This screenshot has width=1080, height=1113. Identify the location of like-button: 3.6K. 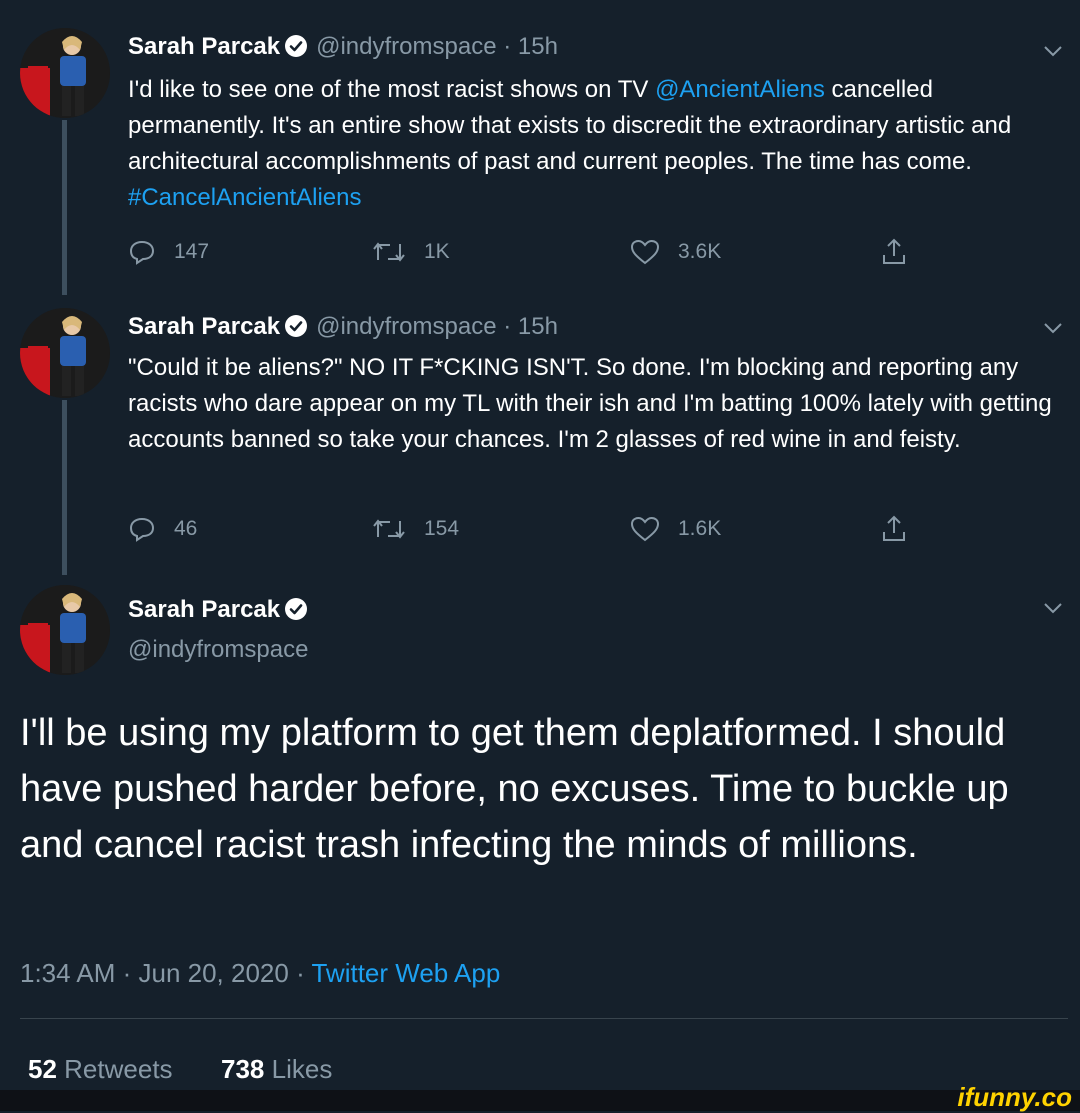
(675, 252).